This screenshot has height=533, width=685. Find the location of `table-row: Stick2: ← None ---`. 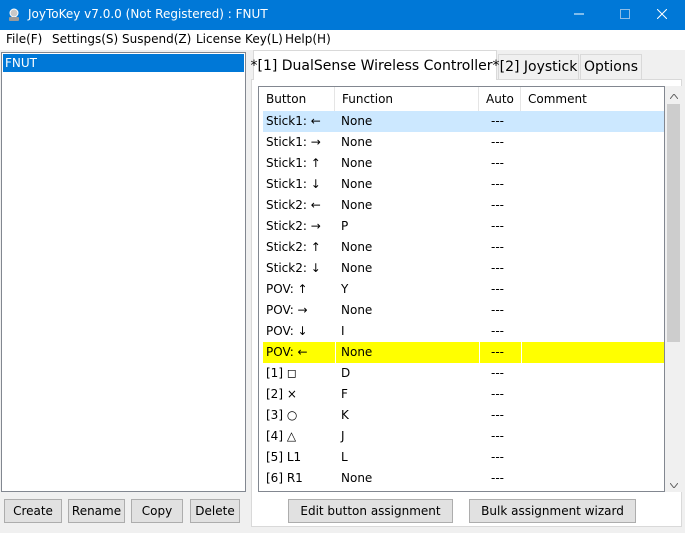

table-row: Stick2: ← None --- is located at coordinates (463, 205).